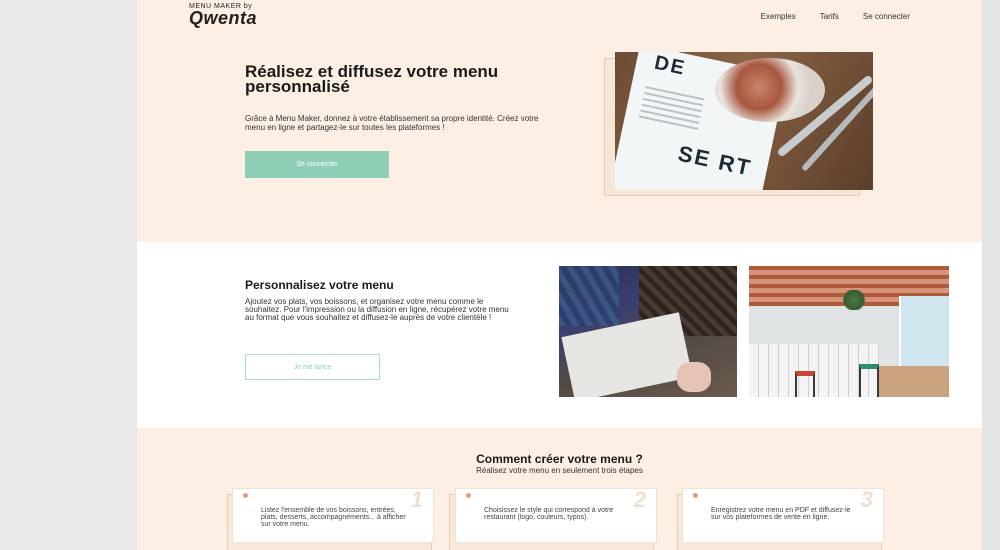 Image resolution: width=1000 pixels, height=550 pixels. Describe the element at coordinates (670, 66) in the screenshot. I see `photo-menu-word-top: DE` at that location.